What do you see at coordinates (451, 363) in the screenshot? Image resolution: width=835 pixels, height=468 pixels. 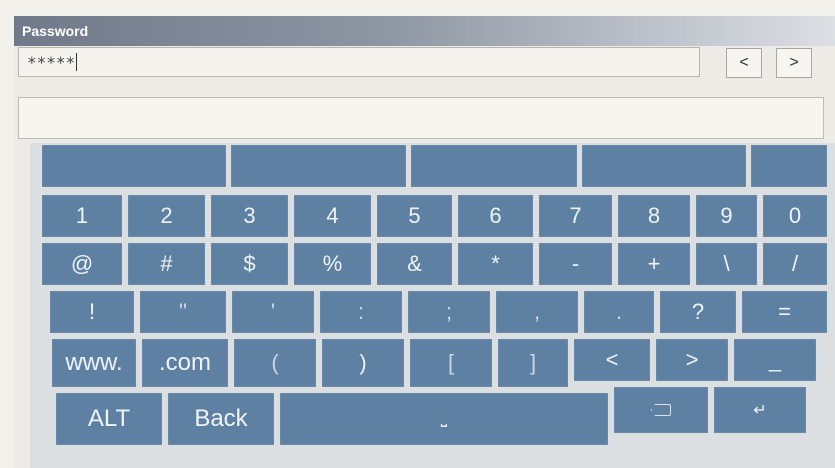 I see `key-open-bracket: [` at bounding box center [451, 363].